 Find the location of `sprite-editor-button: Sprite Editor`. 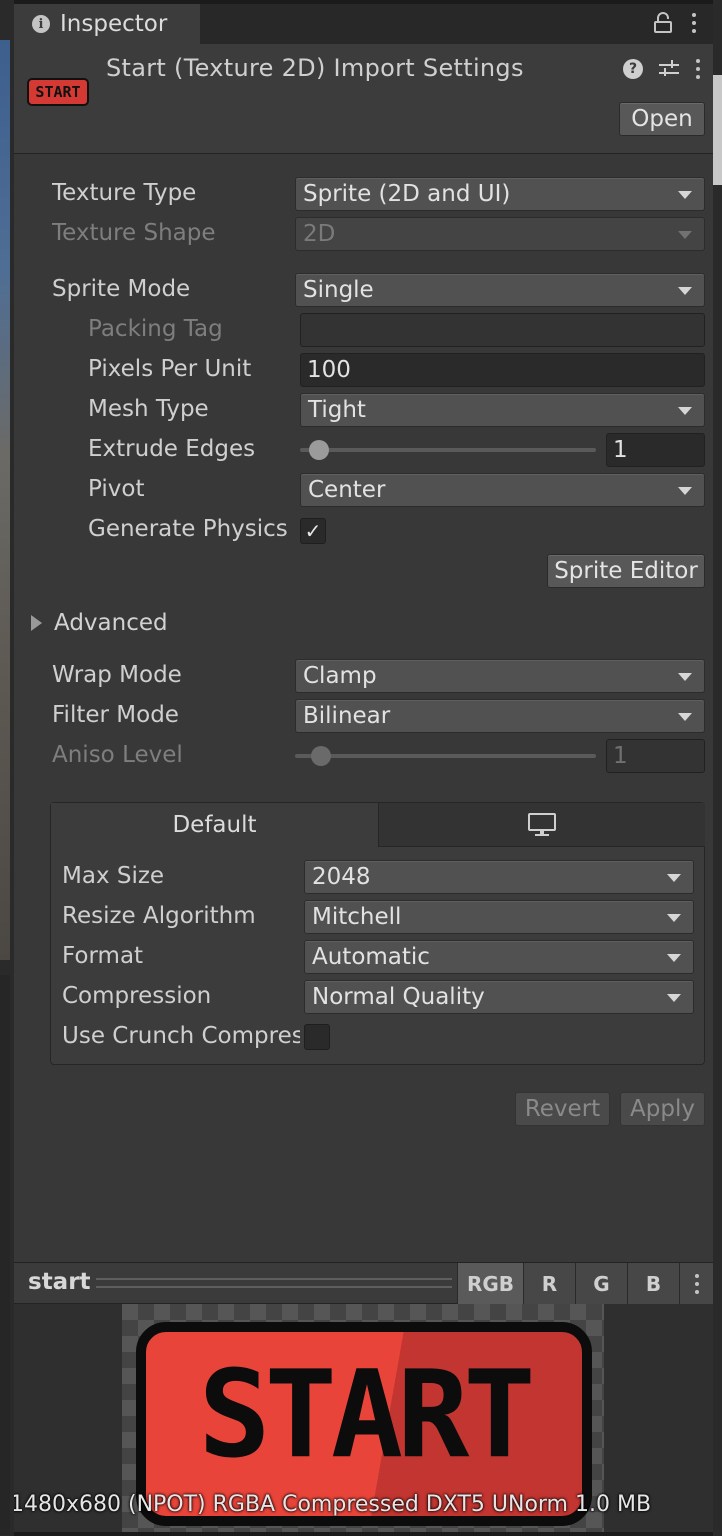

sprite-editor-button: Sprite Editor is located at coordinates (626, 571).